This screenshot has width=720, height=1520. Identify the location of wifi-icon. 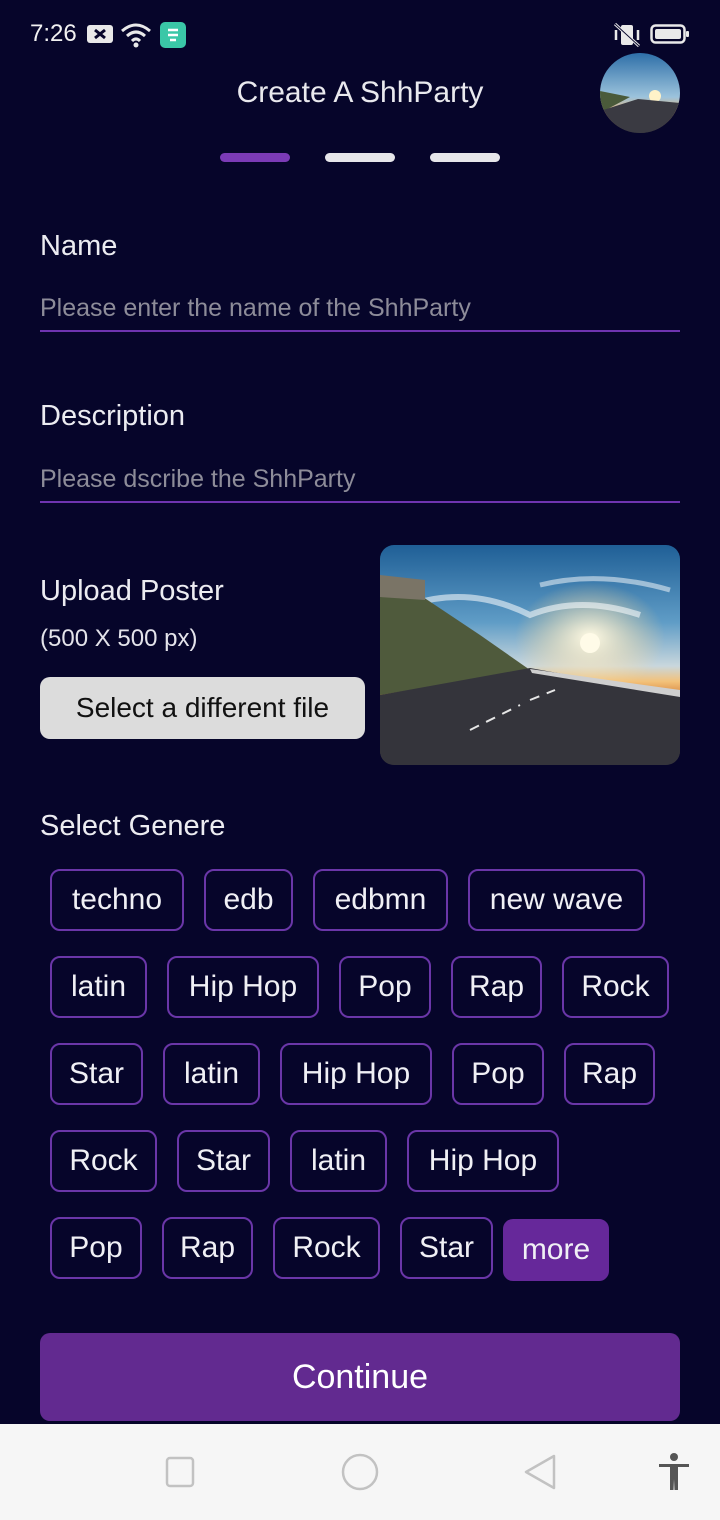
(136, 37).